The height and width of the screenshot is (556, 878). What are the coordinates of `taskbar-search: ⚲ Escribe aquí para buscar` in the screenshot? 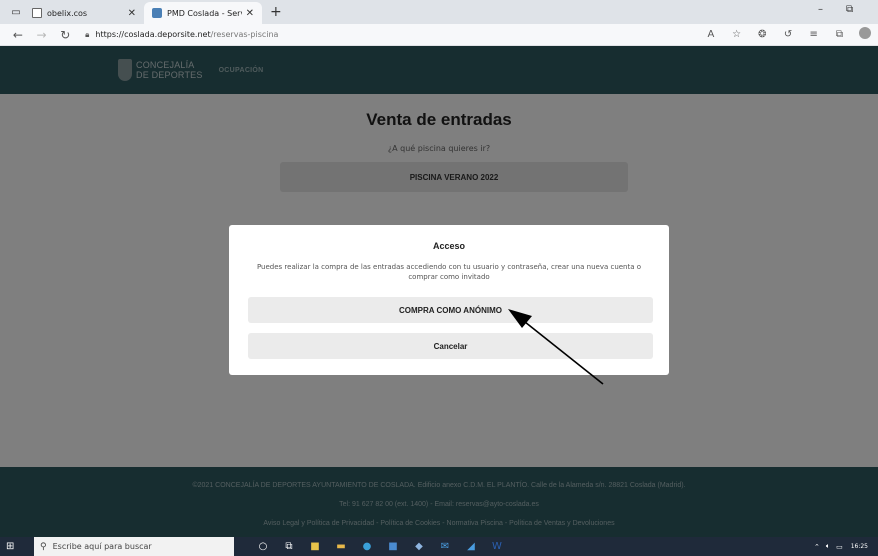 It's located at (134, 546).